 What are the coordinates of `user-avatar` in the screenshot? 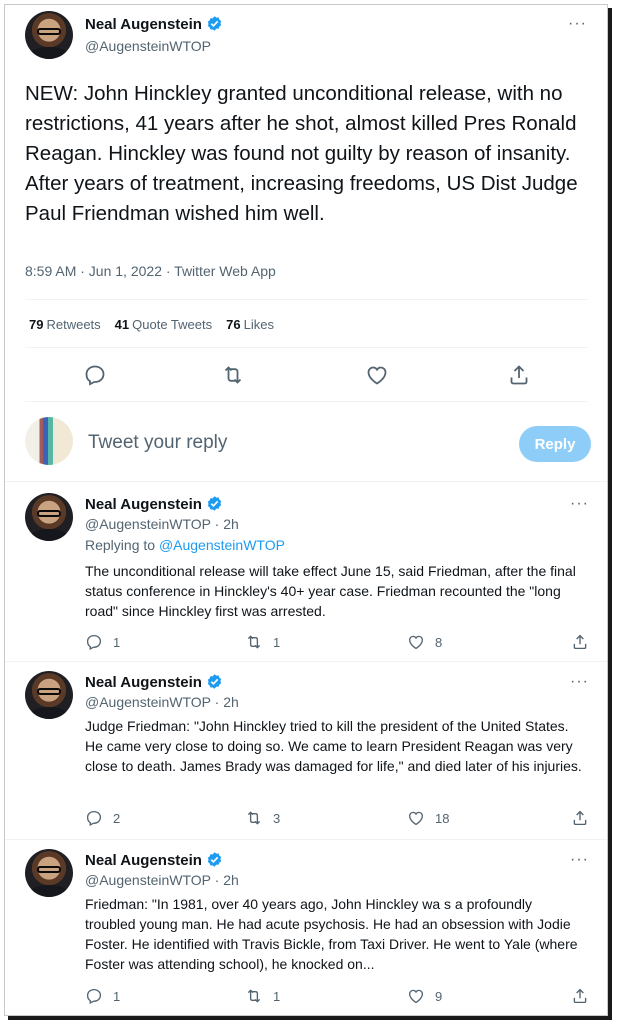 It's located at (49, 441).